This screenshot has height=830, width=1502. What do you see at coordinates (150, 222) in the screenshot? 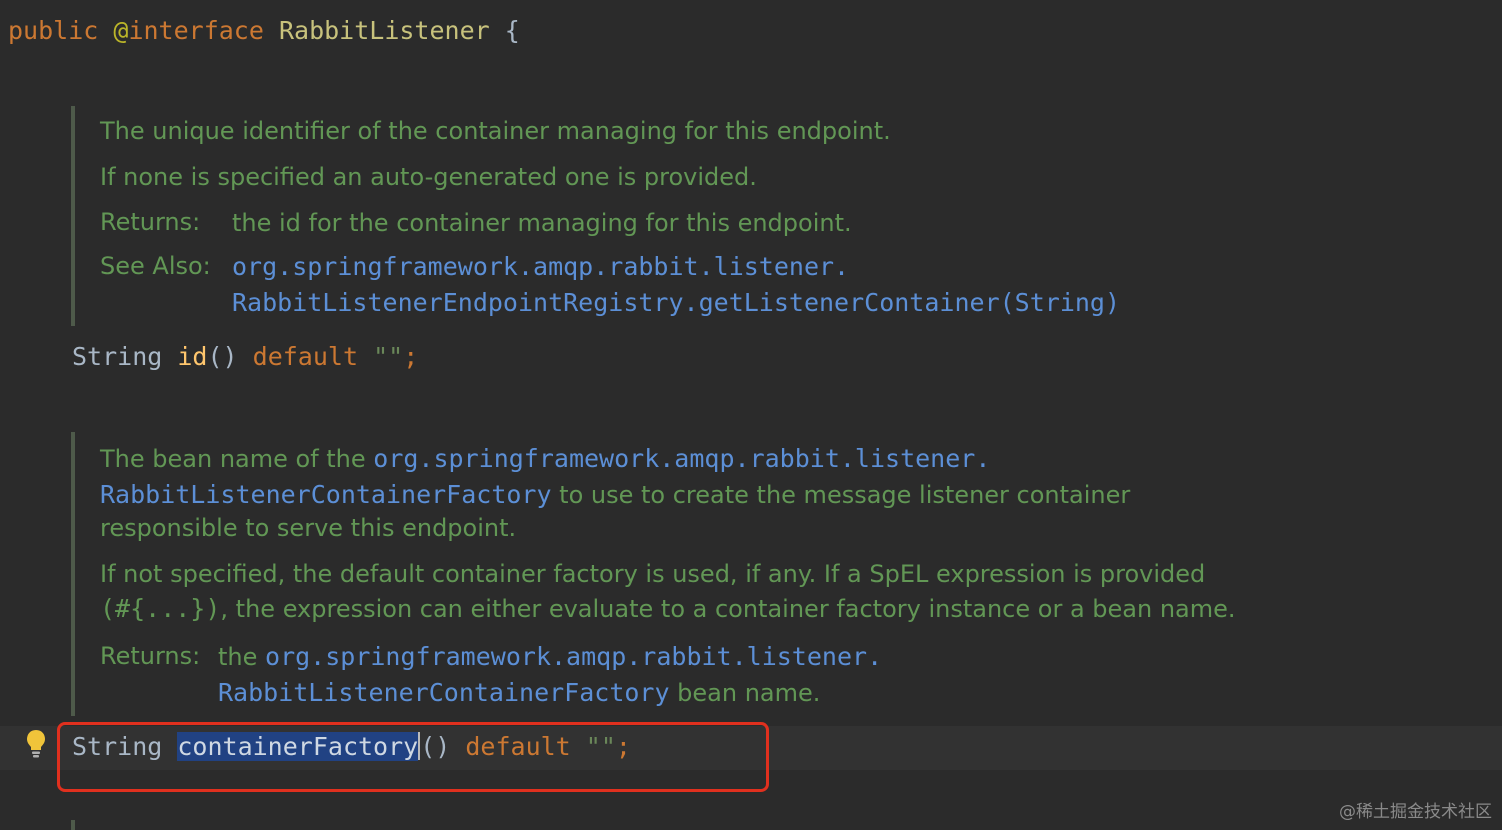
I see `doc1-returns-label: Returns:` at bounding box center [150, 222].